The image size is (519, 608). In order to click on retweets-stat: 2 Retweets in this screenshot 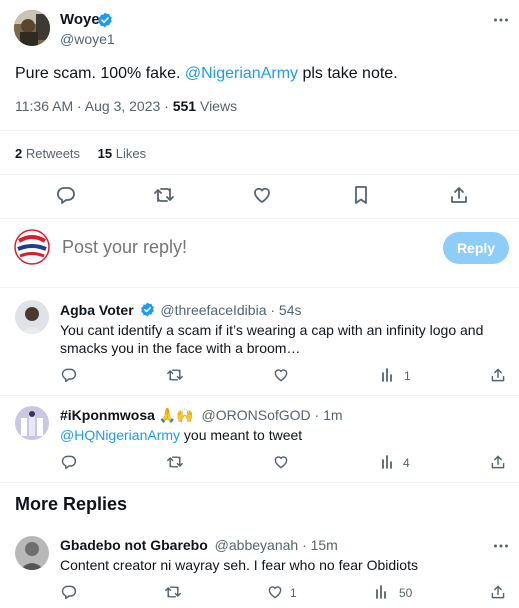, I will do `click(47, 153)`.